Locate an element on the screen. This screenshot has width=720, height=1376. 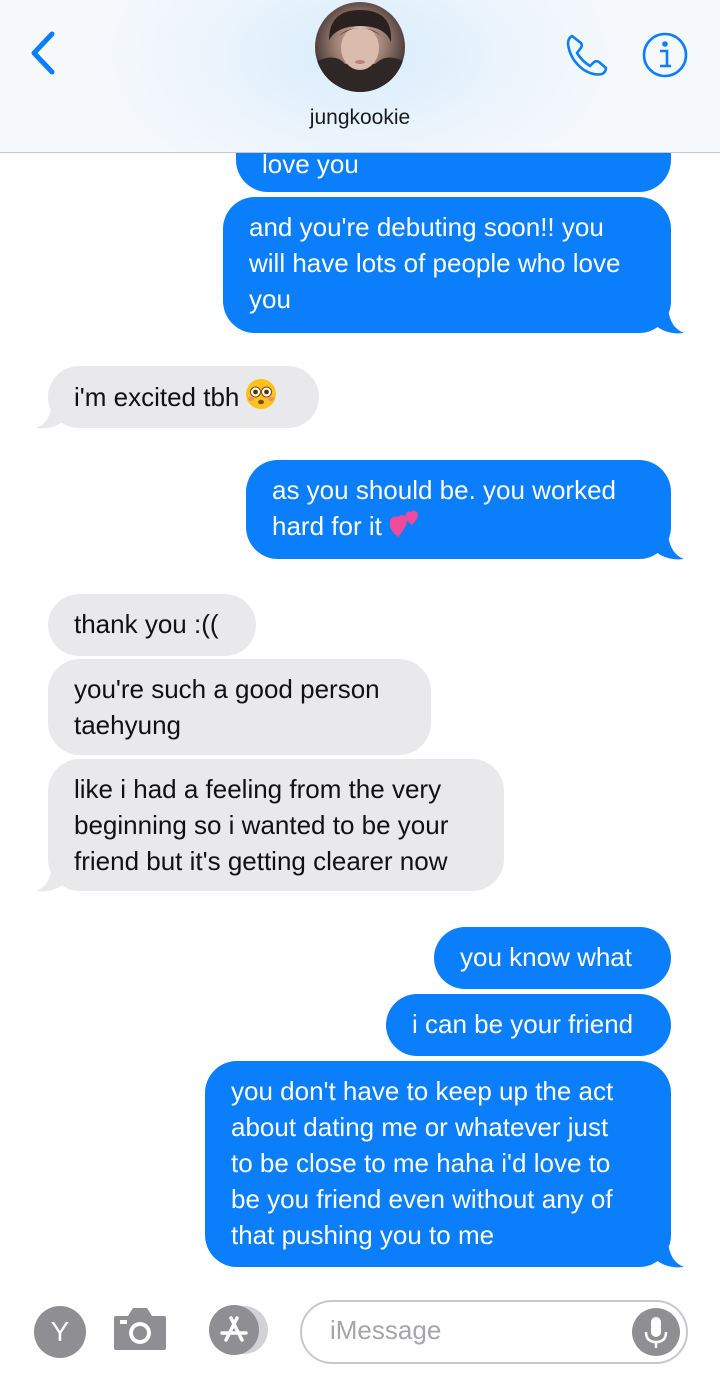
message-line: hard for it is located at coordinates (327, 526).